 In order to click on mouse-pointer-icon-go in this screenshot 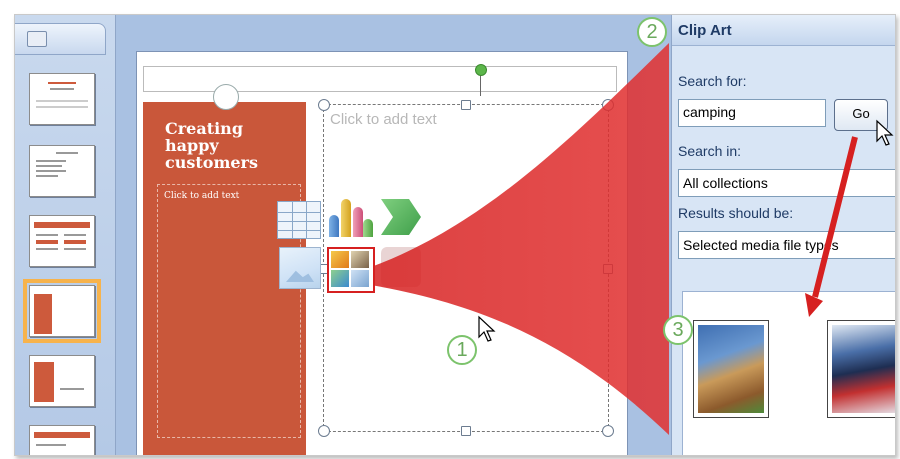, I will do `click(885, 132)`.